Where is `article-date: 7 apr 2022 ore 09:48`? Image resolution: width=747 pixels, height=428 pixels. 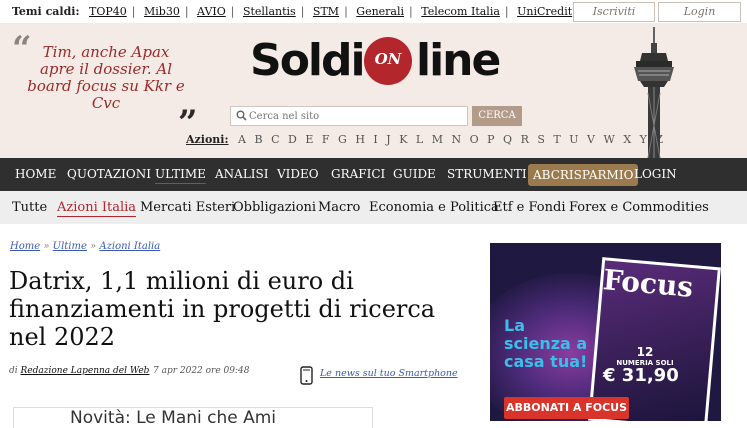
article-date: 7 apr 2022 ore 09:48 is located at coordinates (201, 371).